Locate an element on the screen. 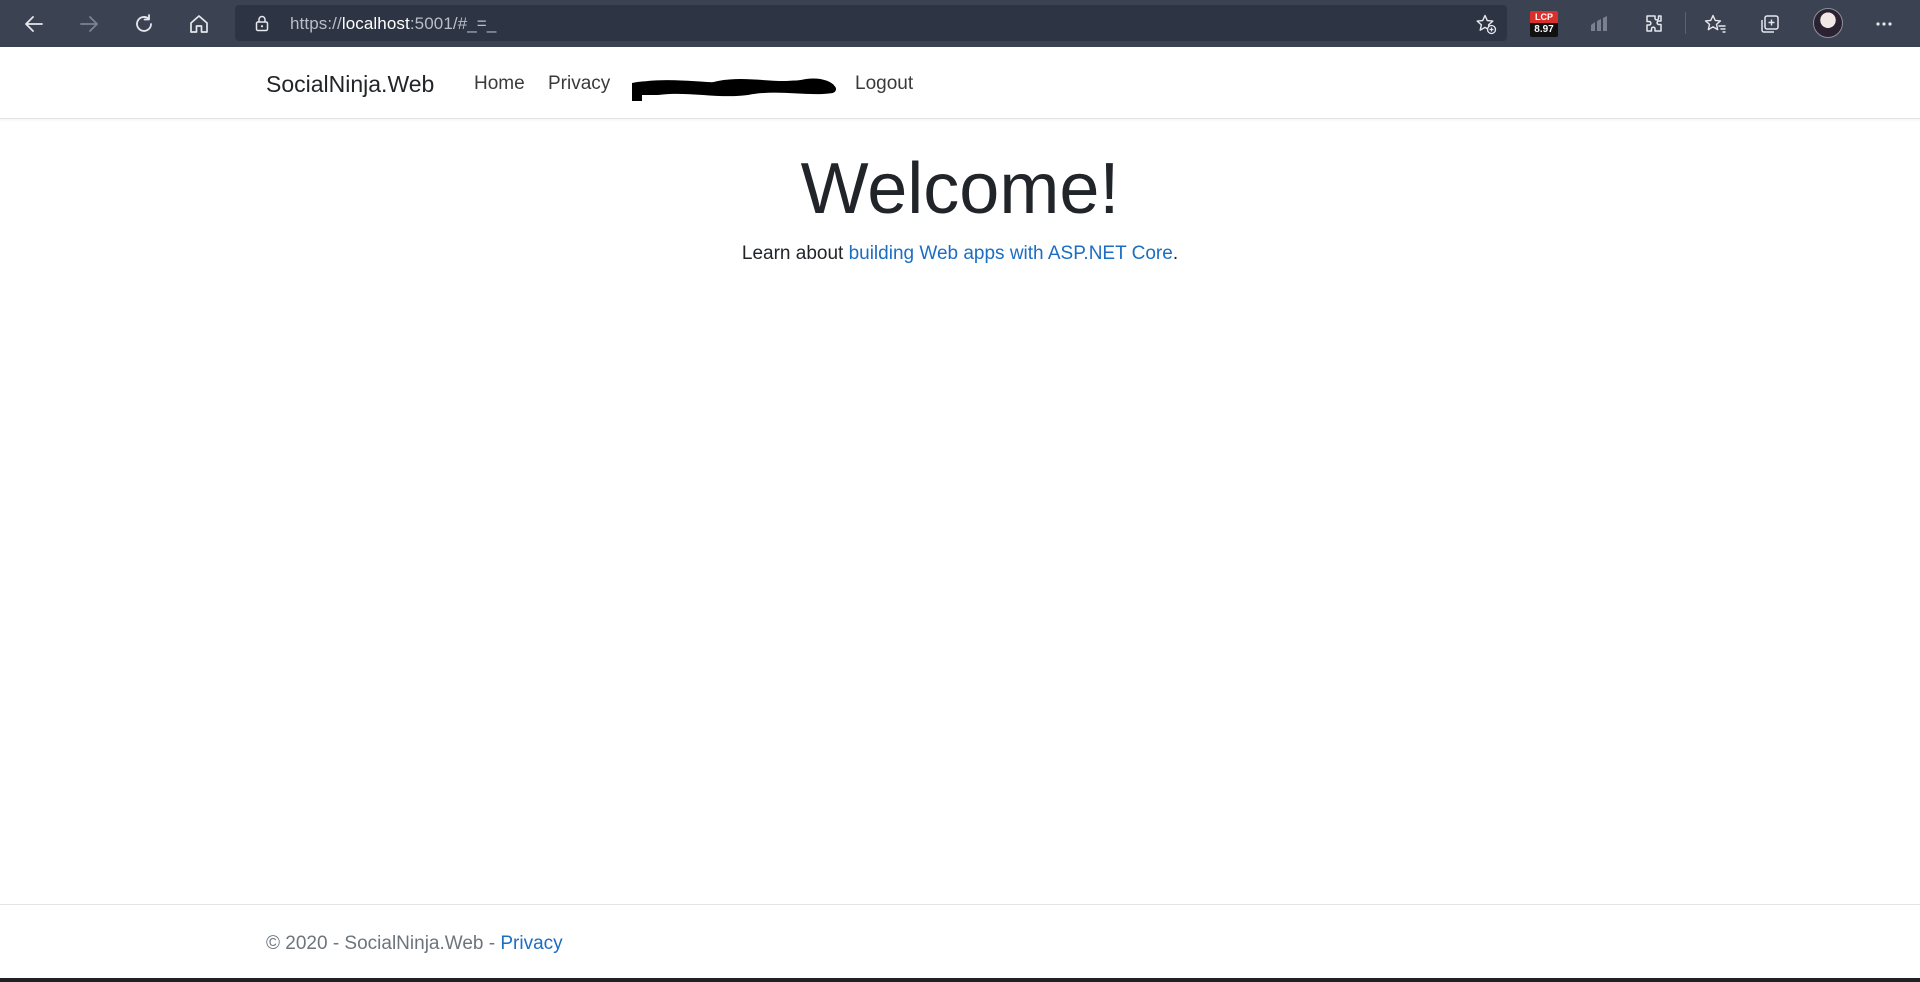  more-button is located at coordinates (1884, 24).